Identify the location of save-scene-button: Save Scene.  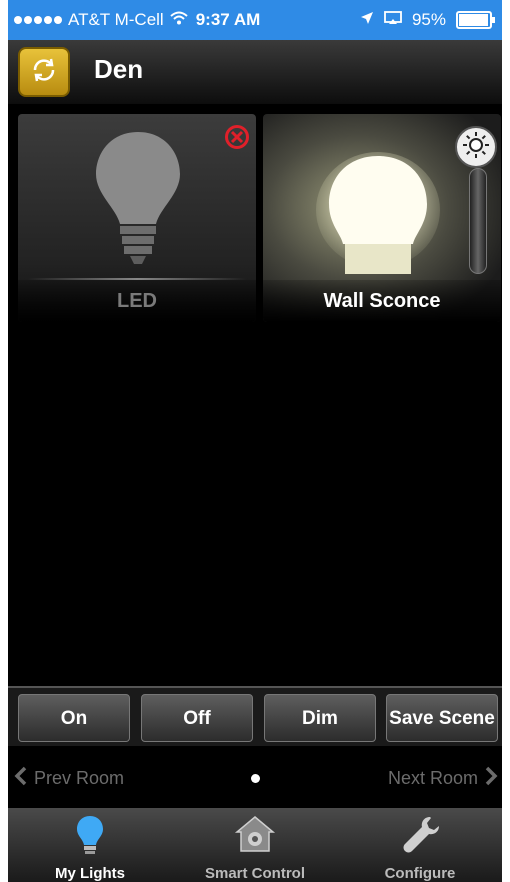
(442, 718).